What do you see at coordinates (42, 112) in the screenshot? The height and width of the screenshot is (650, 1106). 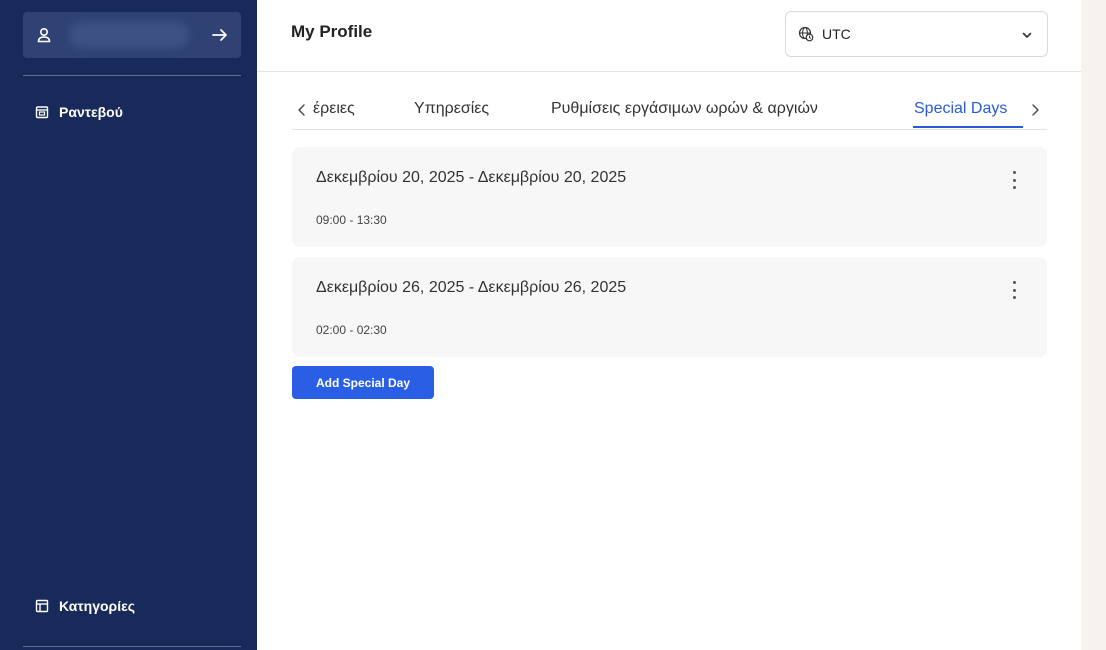 I see `calendar-icon` at bounding box center [42, 112].